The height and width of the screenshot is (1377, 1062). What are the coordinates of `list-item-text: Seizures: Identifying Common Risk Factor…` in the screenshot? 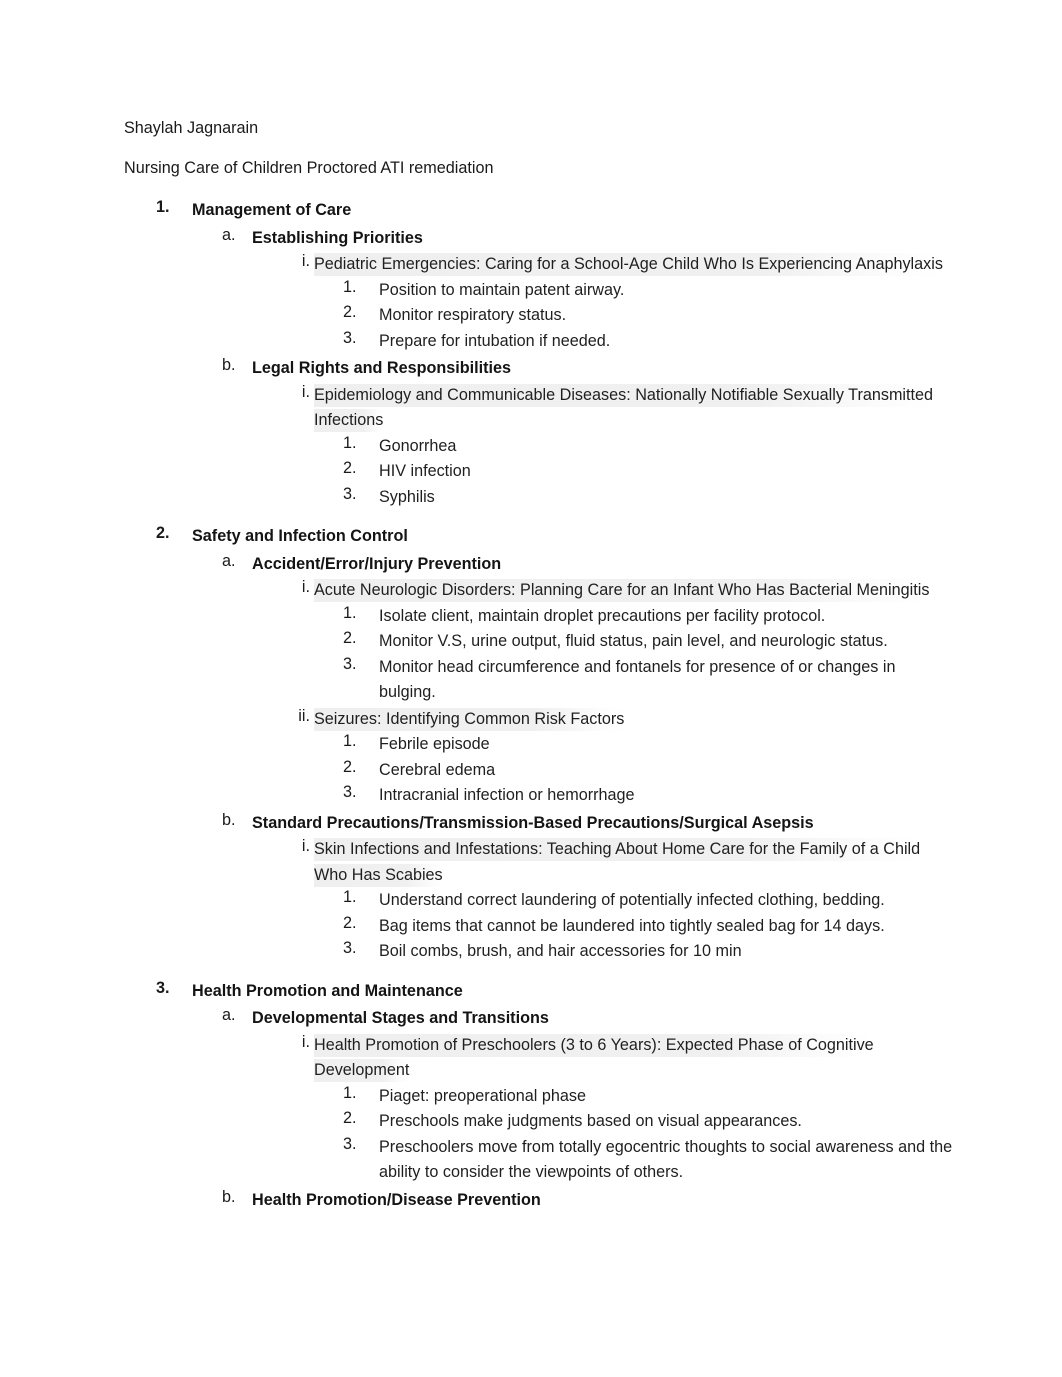 It's located at (469, 719).